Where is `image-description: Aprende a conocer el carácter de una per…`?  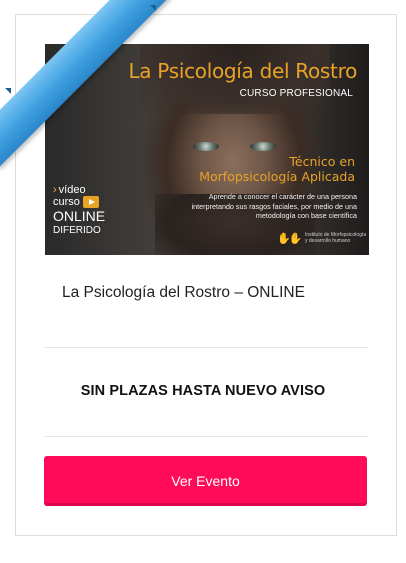
image-description: Aprende a conocer el carácter de una per… is located at coordinates (274, 206).